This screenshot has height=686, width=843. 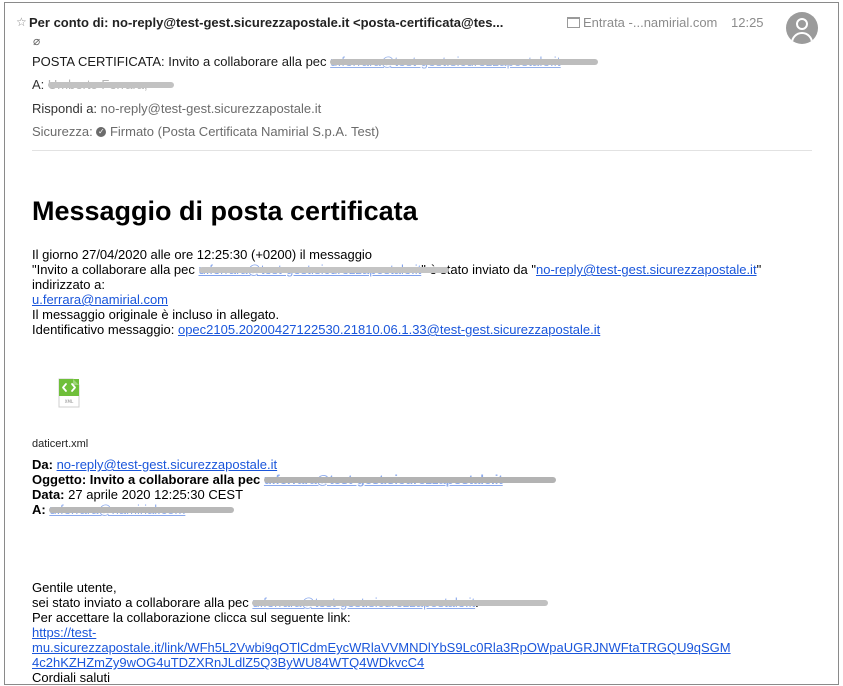 What do you see at coordinates (39, 509) in the screenshot?
I see `meta-to-label: A:` at bounding box center [39, 509].